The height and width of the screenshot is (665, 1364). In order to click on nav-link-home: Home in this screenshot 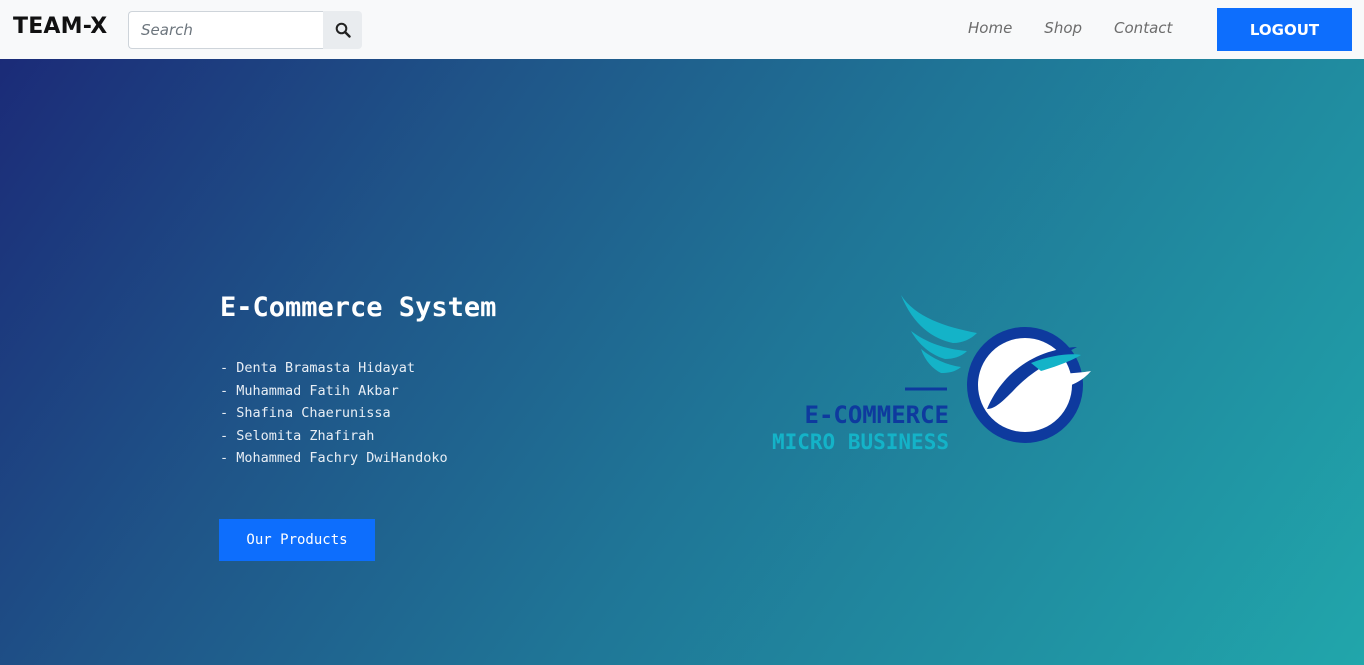, I will do `click(990, 28)`.